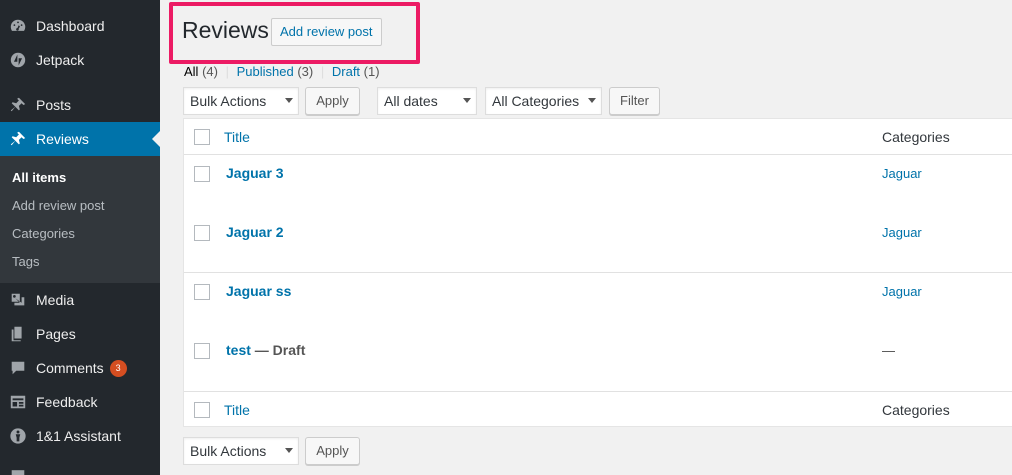 The height and width of the screenshot is (475, 1012). What do you see at coordinates (598, 184) in the screenshot?
I see `table-row: Jaguar 3 Jaguar` at bounding box center [598, 184].